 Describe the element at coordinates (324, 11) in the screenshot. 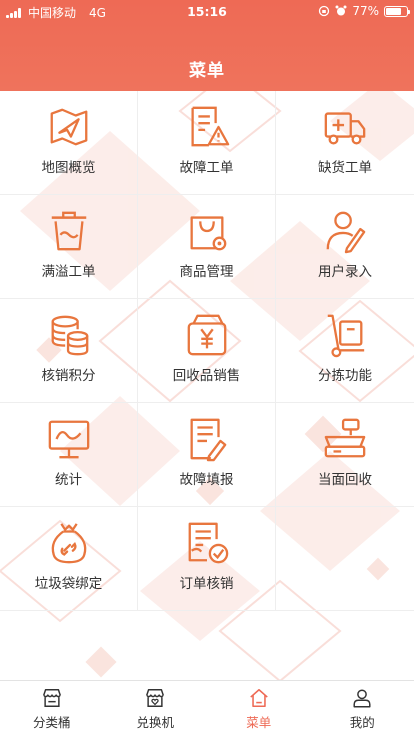

I see `orientation-lock-icon` at that location.